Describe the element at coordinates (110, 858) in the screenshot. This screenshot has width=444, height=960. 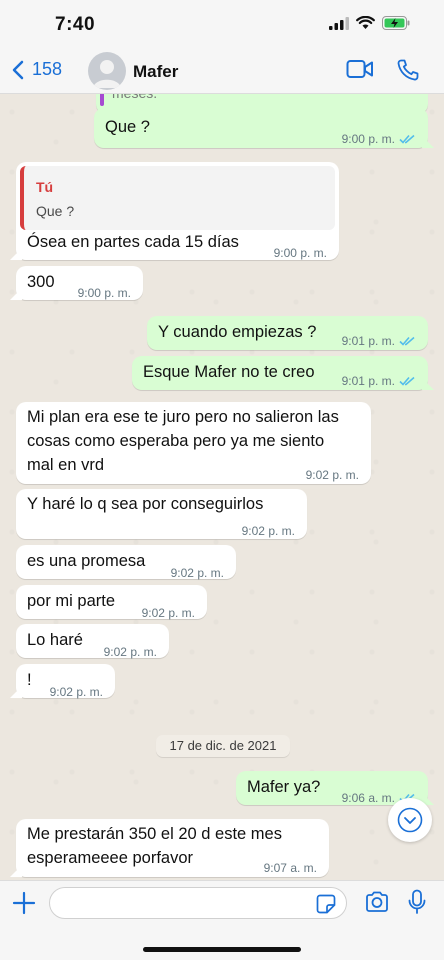
I see `message-line: esperameeee porfavor` at that location.